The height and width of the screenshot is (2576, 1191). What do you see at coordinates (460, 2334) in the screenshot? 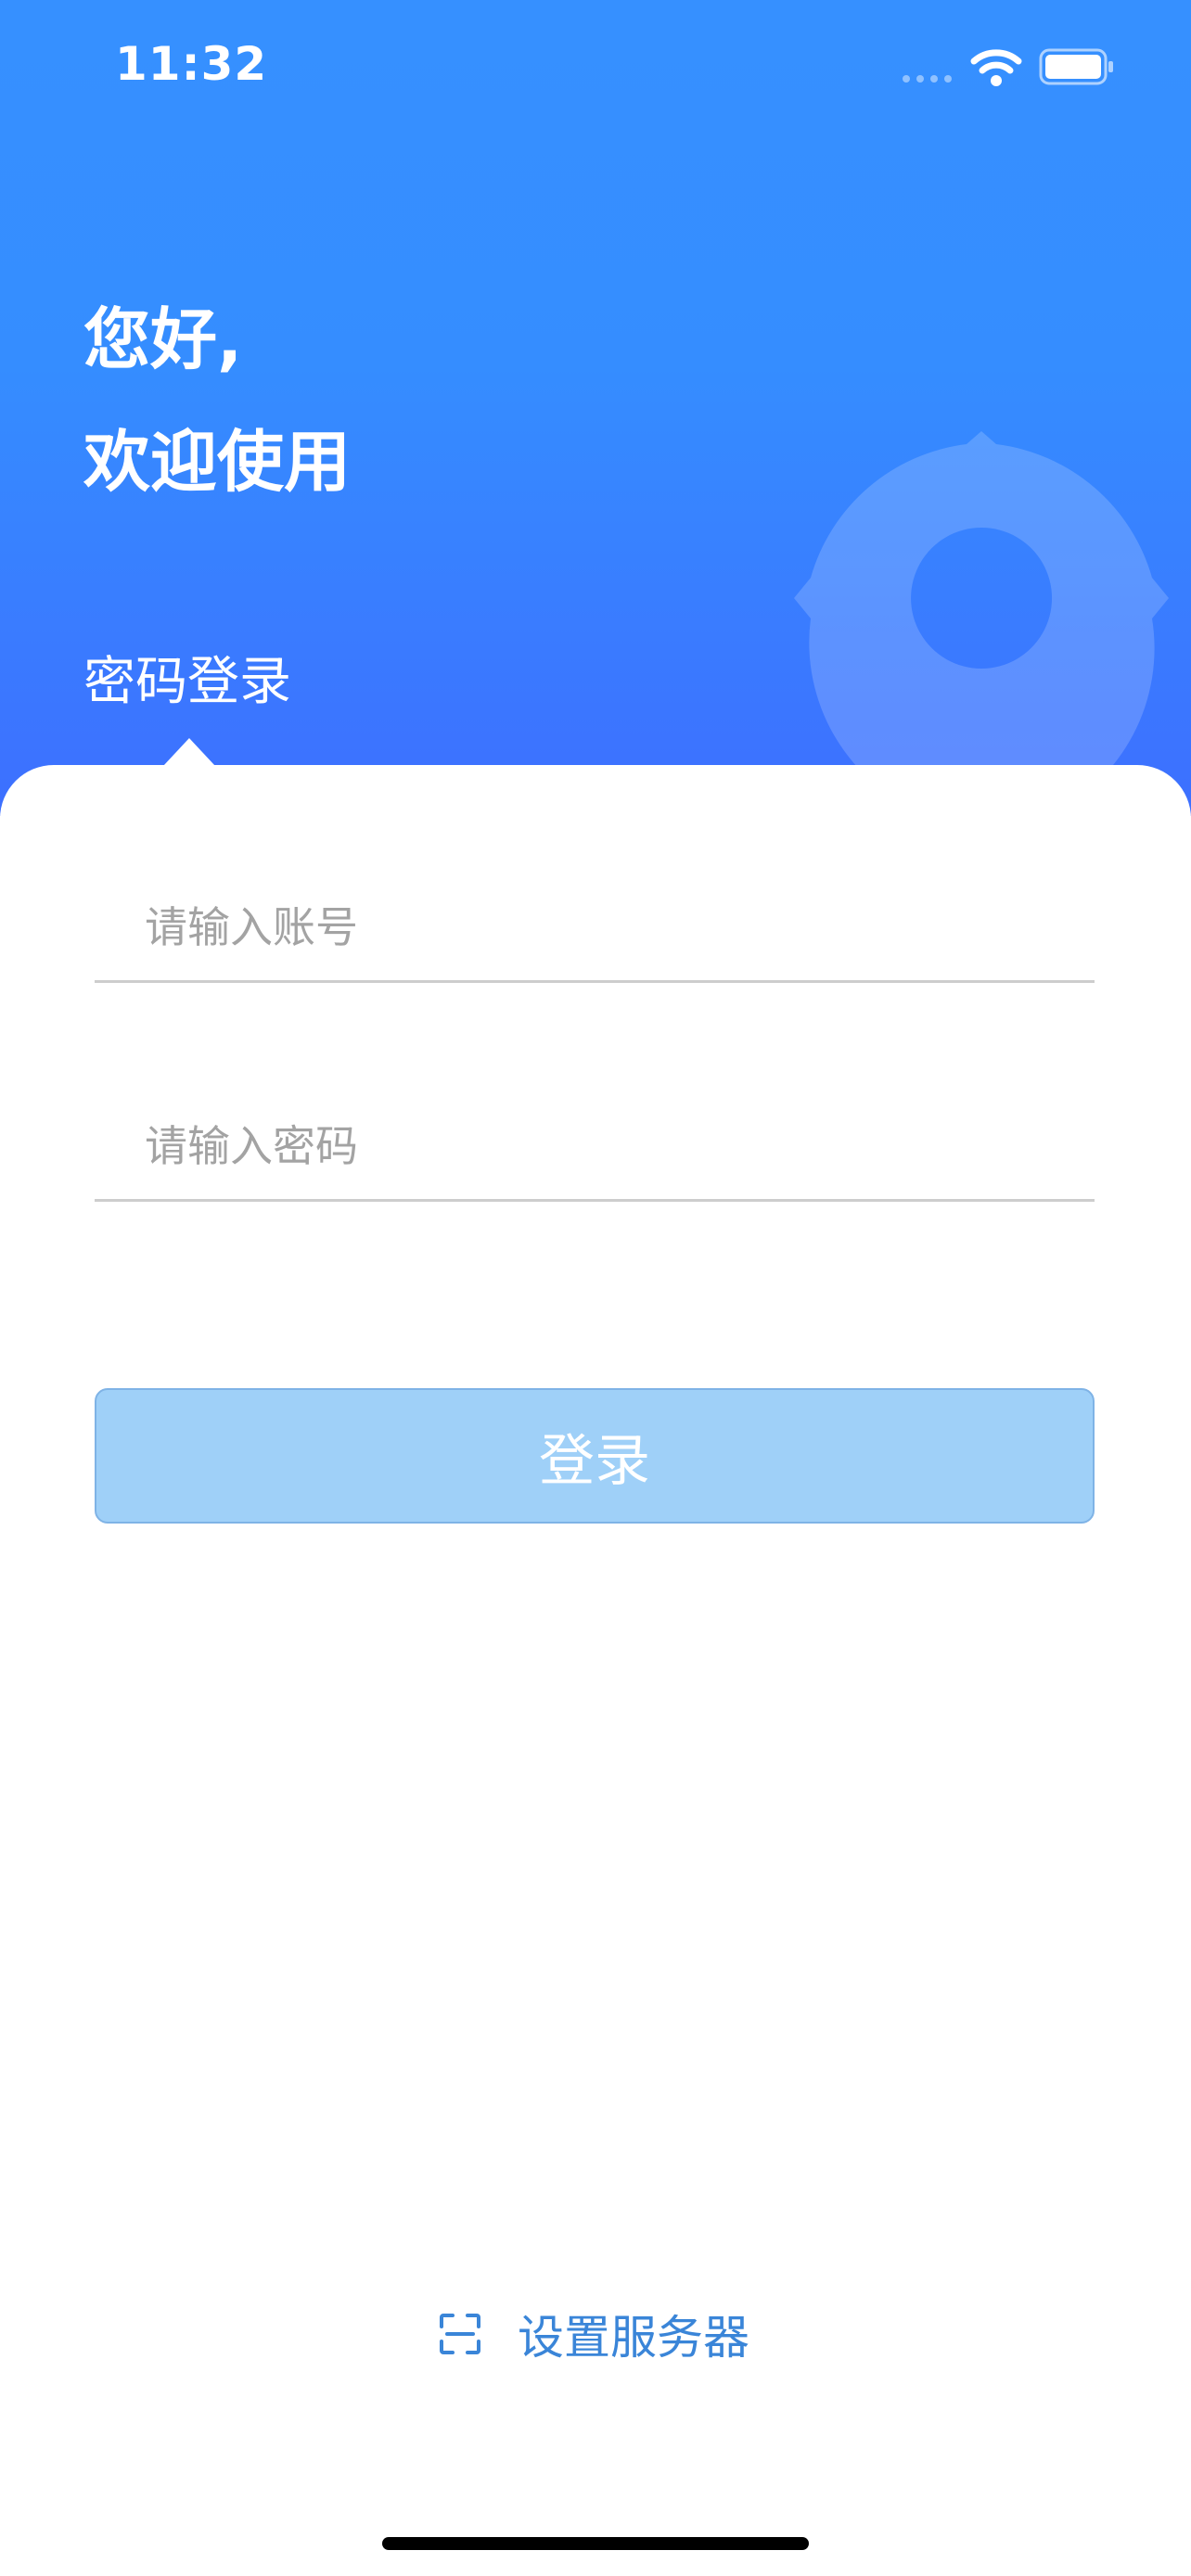
I see `scan-icon` at bounding box center [460, 2334].